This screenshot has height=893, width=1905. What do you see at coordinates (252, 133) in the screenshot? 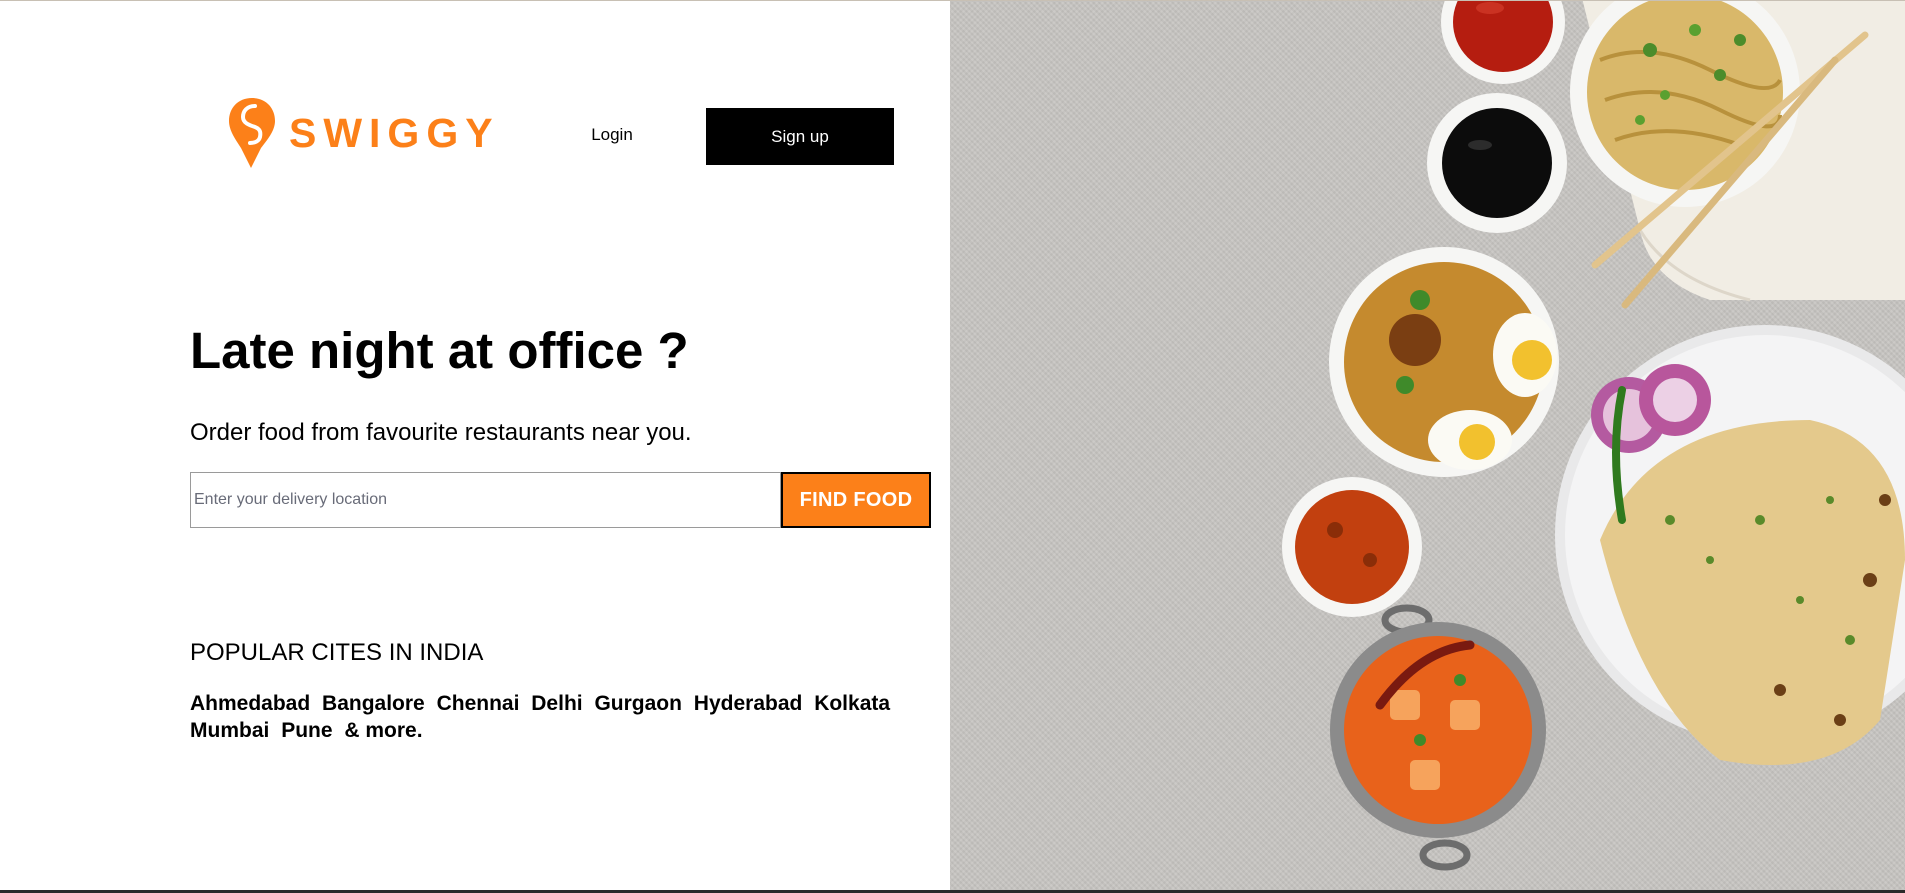
I see `swiggy-logo-icon` at bounding box center [252, 133].